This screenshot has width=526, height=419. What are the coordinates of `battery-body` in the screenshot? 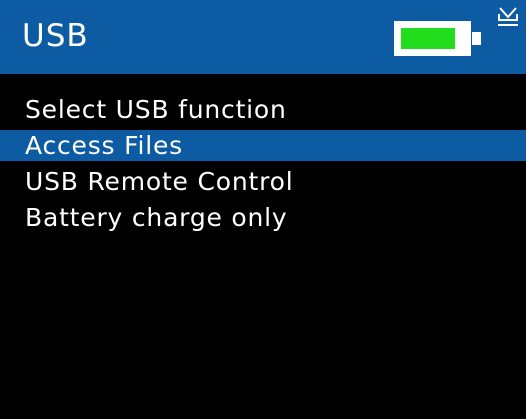 It's located at (432, 38).